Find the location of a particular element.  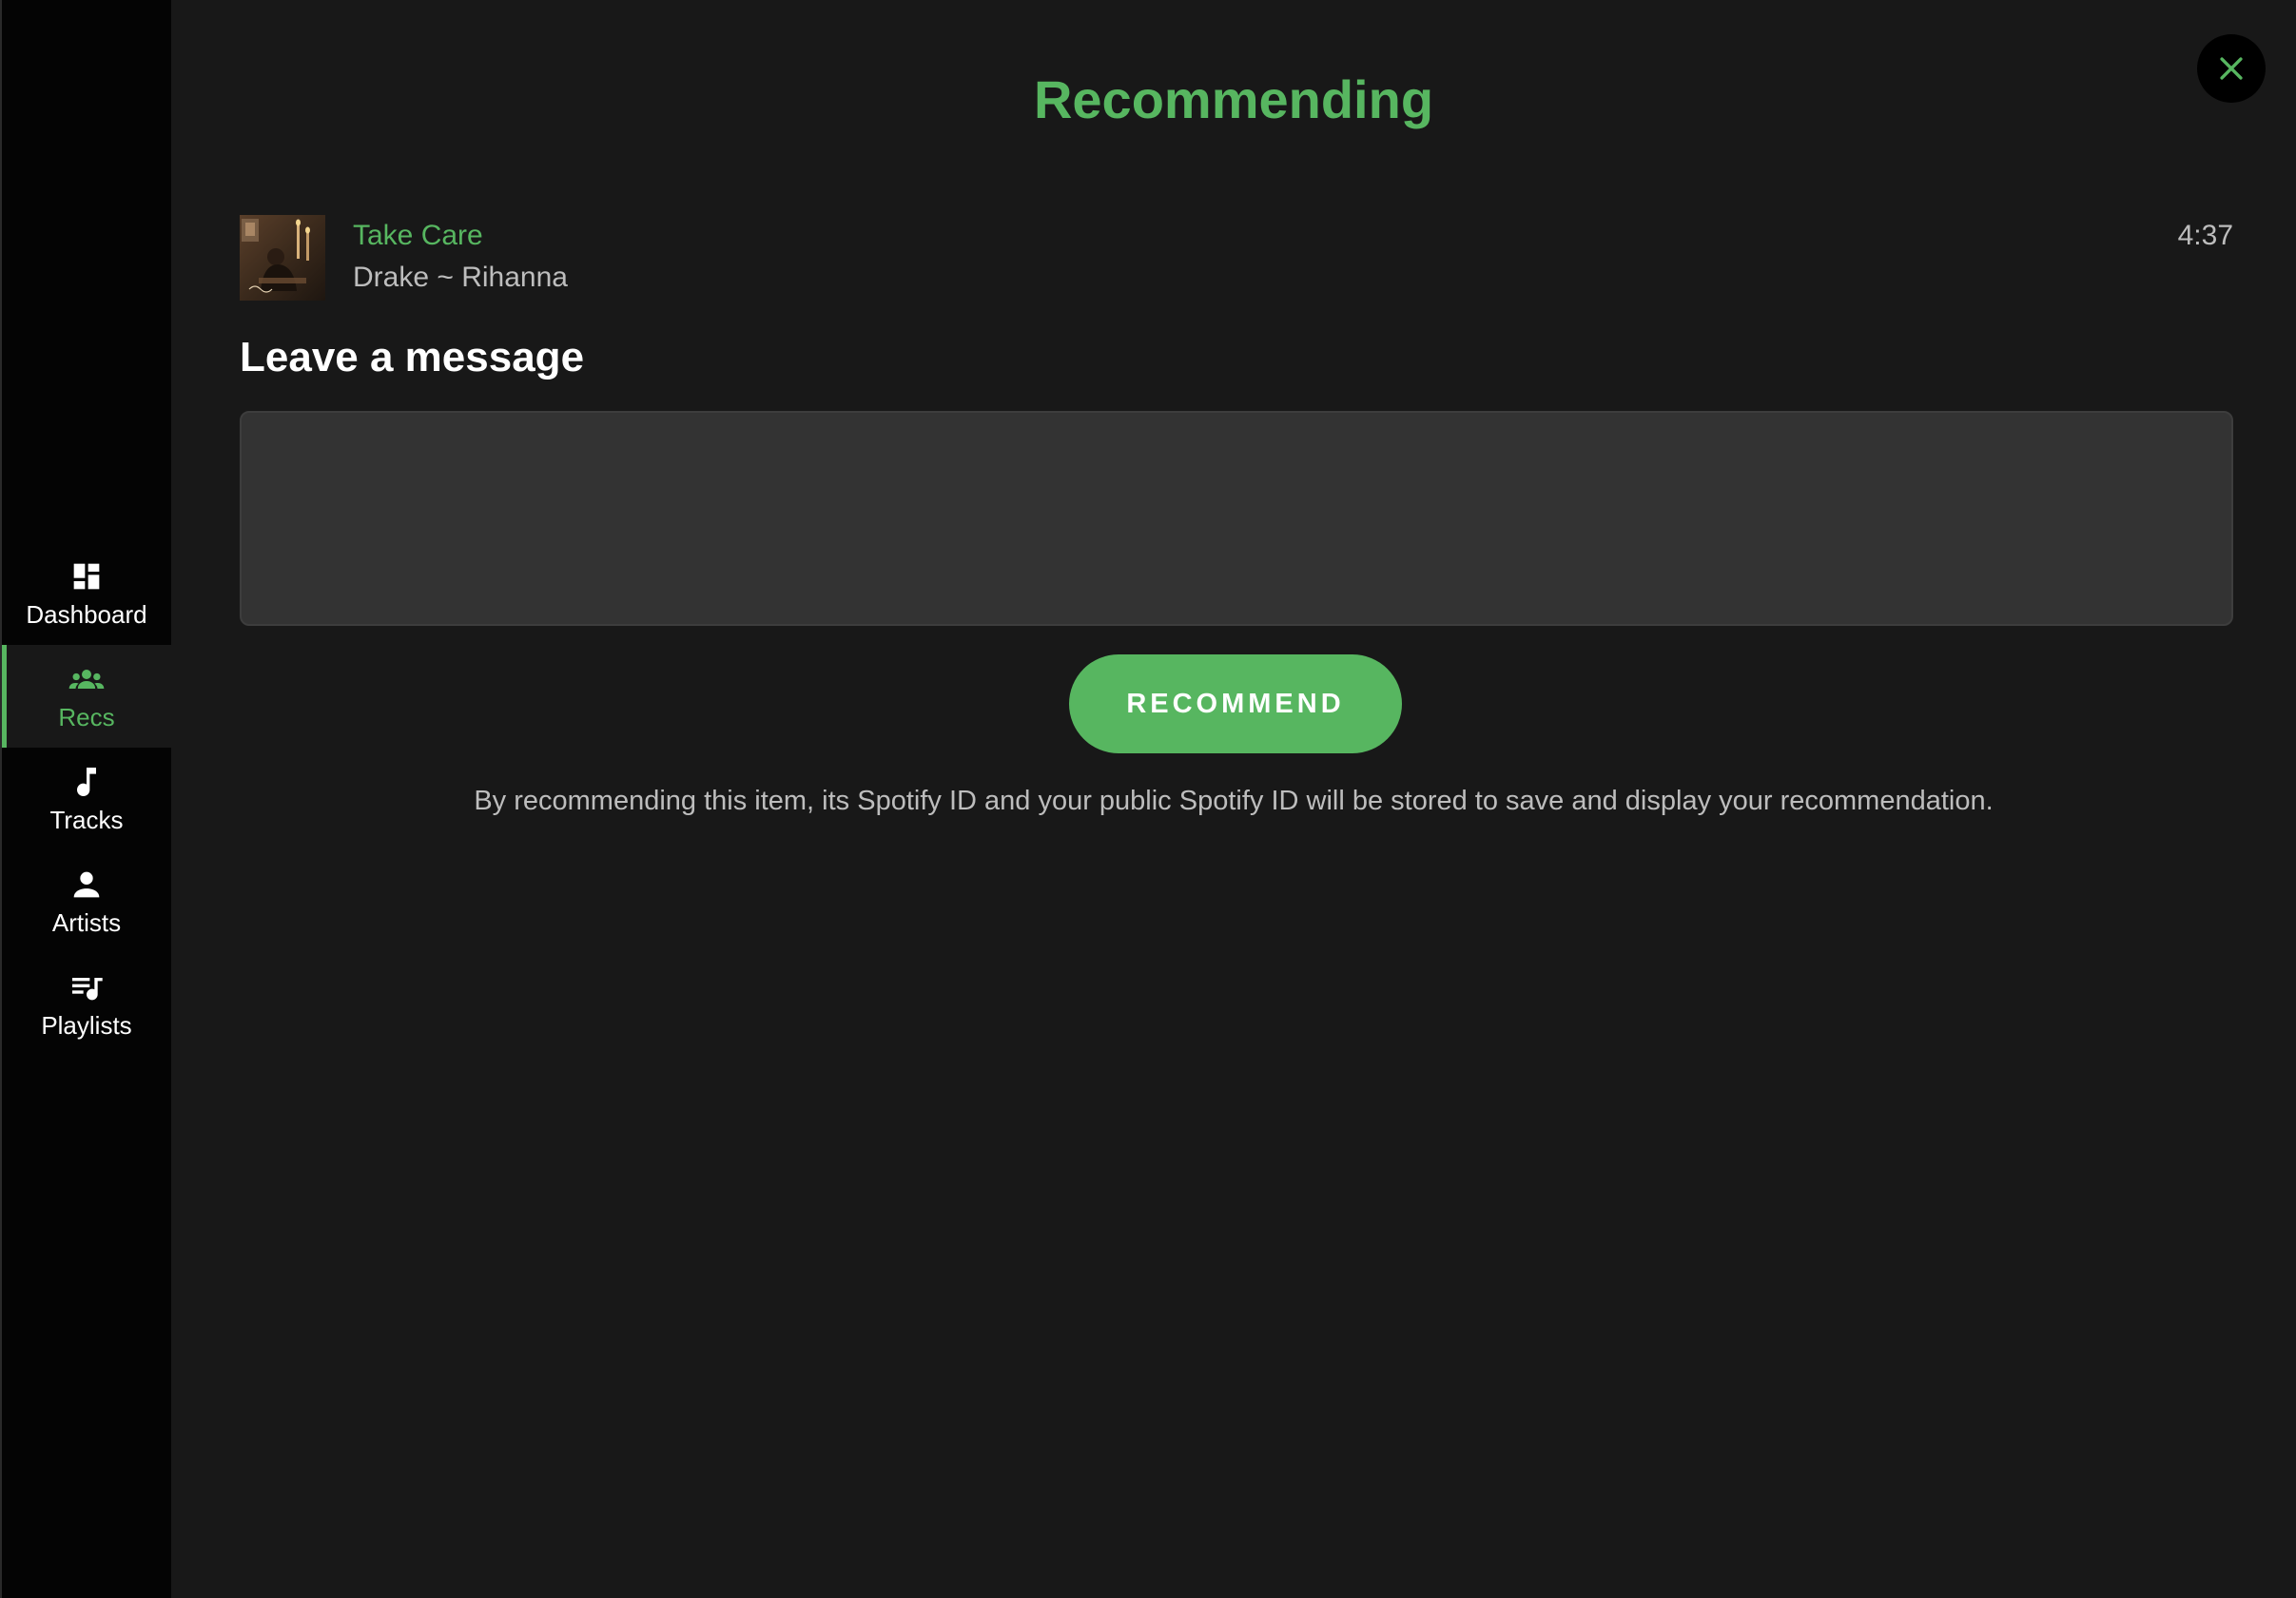

track-row: Take Care Drake ~ Rihanna 4:37 is located at coordinates (1237, 258).